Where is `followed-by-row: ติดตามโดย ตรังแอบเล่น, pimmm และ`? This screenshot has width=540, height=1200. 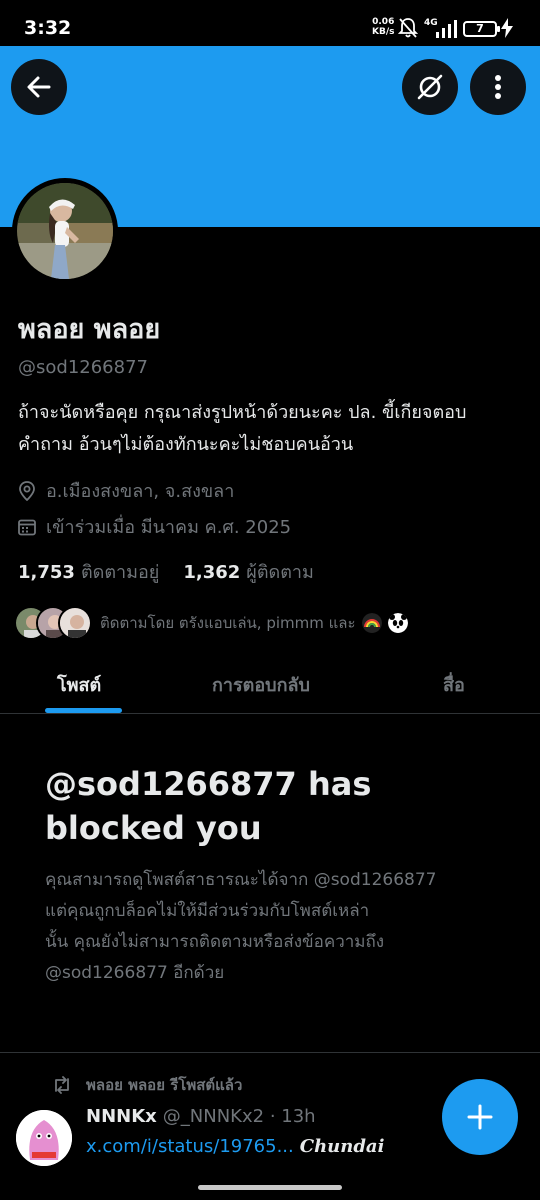 followed-by-row: ติดตามโดย ตรังแอบเล่น, pimmm และ is located at coordinates (211, 623).